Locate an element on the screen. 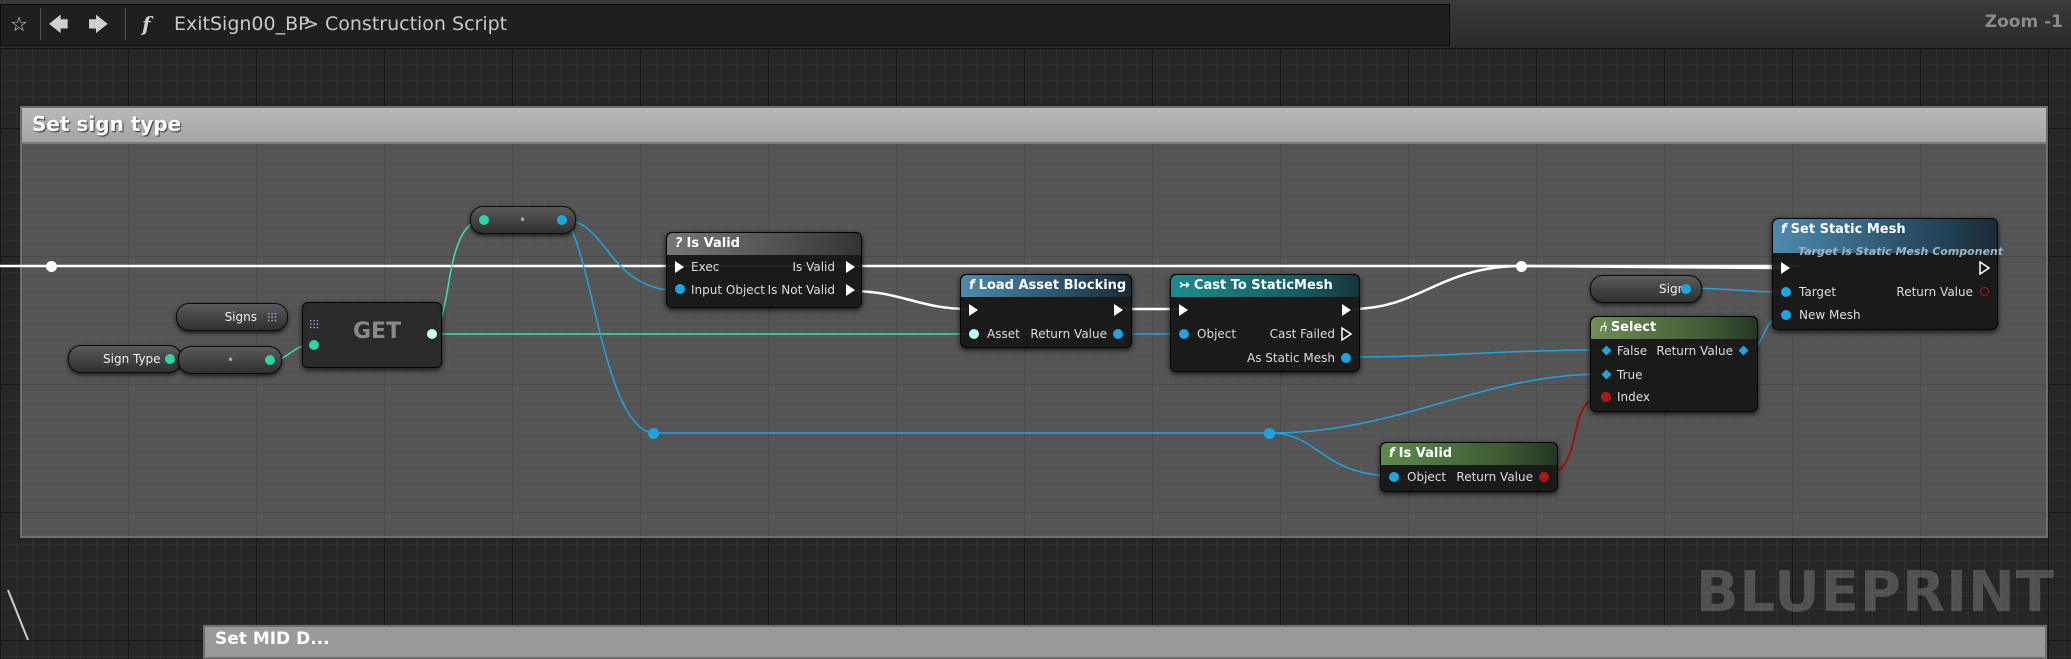  variable-signs: Signs is located at coordinates (232, 317).